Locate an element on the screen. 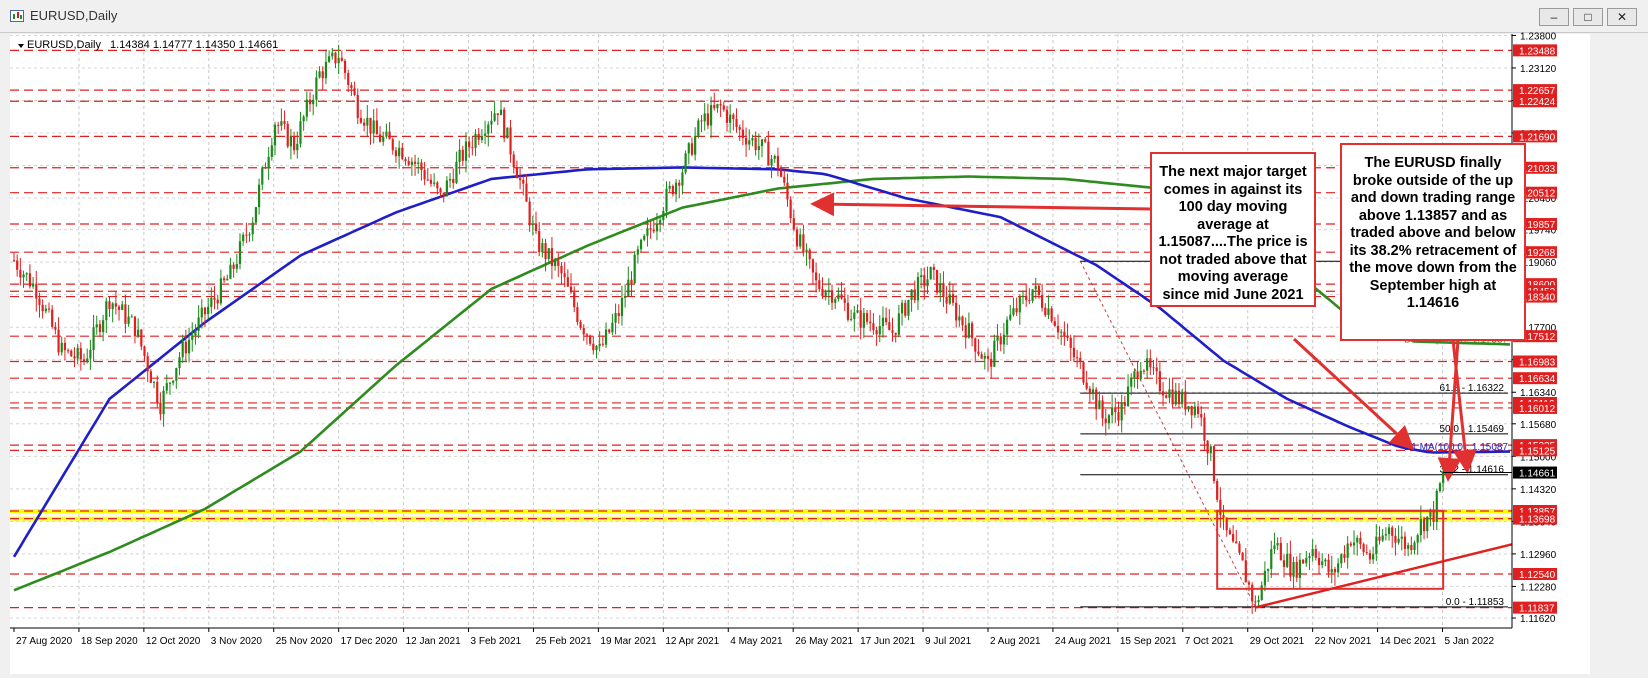  price-tick-label: 1.15680 is located at coordinates (1538, 425).